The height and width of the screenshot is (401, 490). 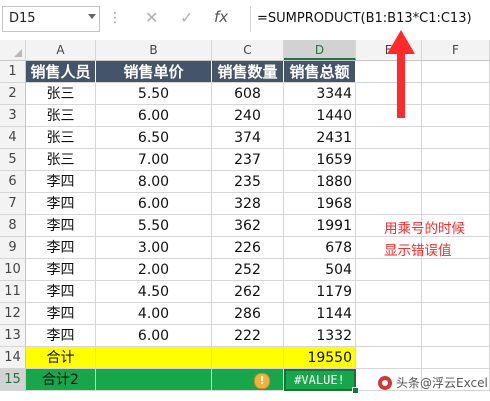 What do you see at coordinates (370, 19) in the screenshot?
I see `formula-input: =SUMPRODUCT(B1:B13*C1:C13)` at bounding box center [370, 19].